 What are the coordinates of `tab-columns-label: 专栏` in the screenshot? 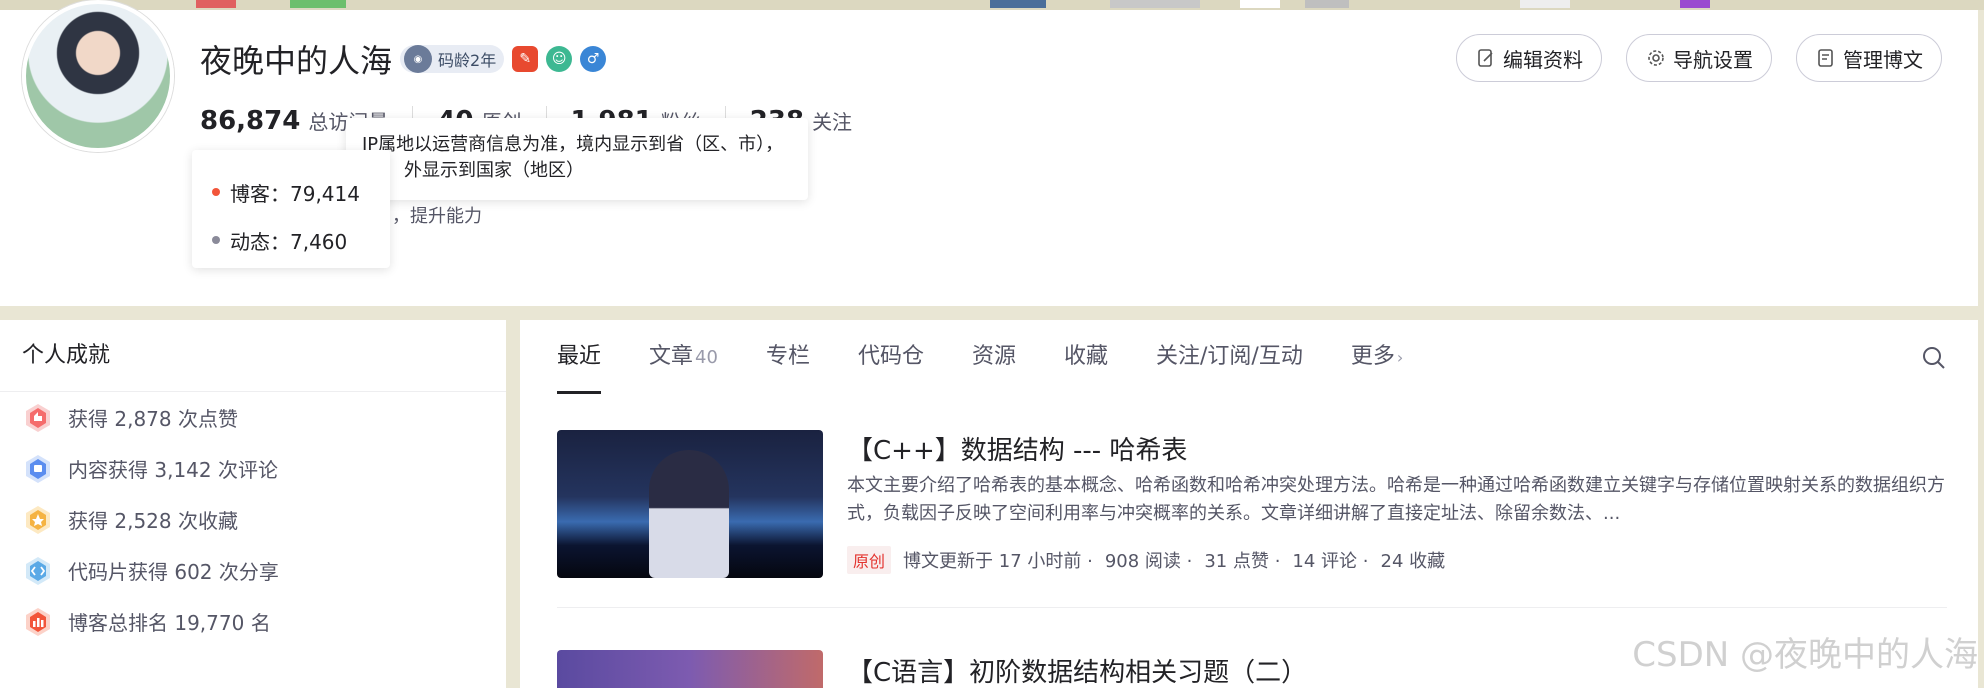 It's located at (787, 356).